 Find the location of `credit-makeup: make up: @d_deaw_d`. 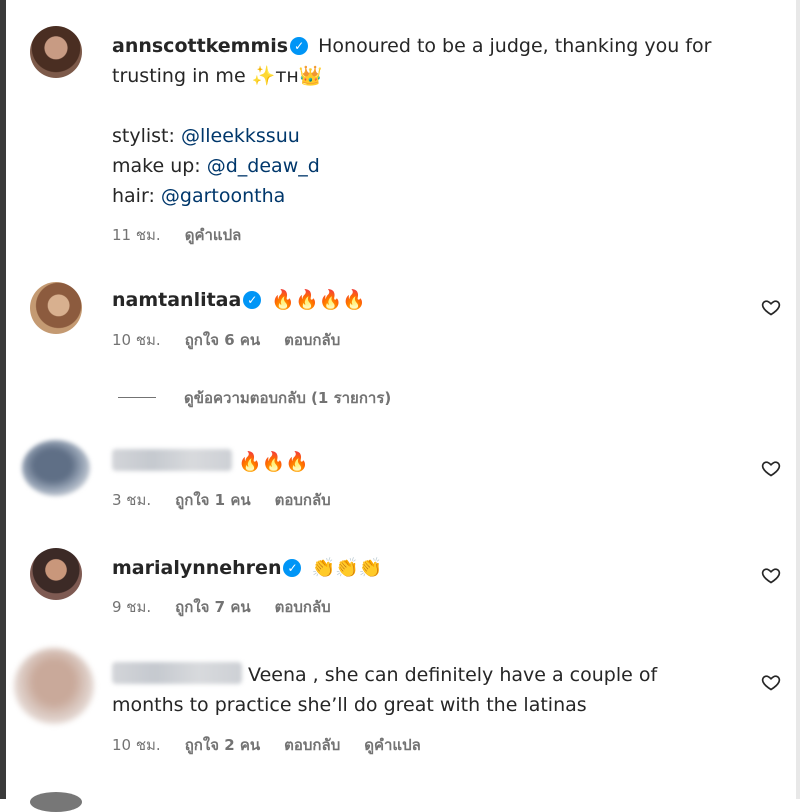

credit-makeup: make up: @d_deaw_d is located at coordinates (216, 166).